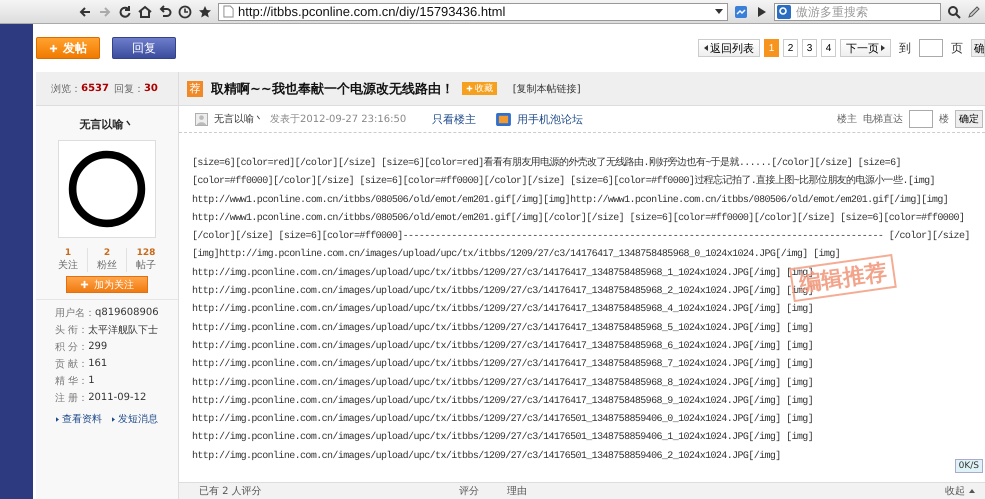 Image resolution: width=985 pixels, height=499 pixels. Describe the element at coordinates (784, 11) in the screenshot. I see `search-engine-icon` at that location.